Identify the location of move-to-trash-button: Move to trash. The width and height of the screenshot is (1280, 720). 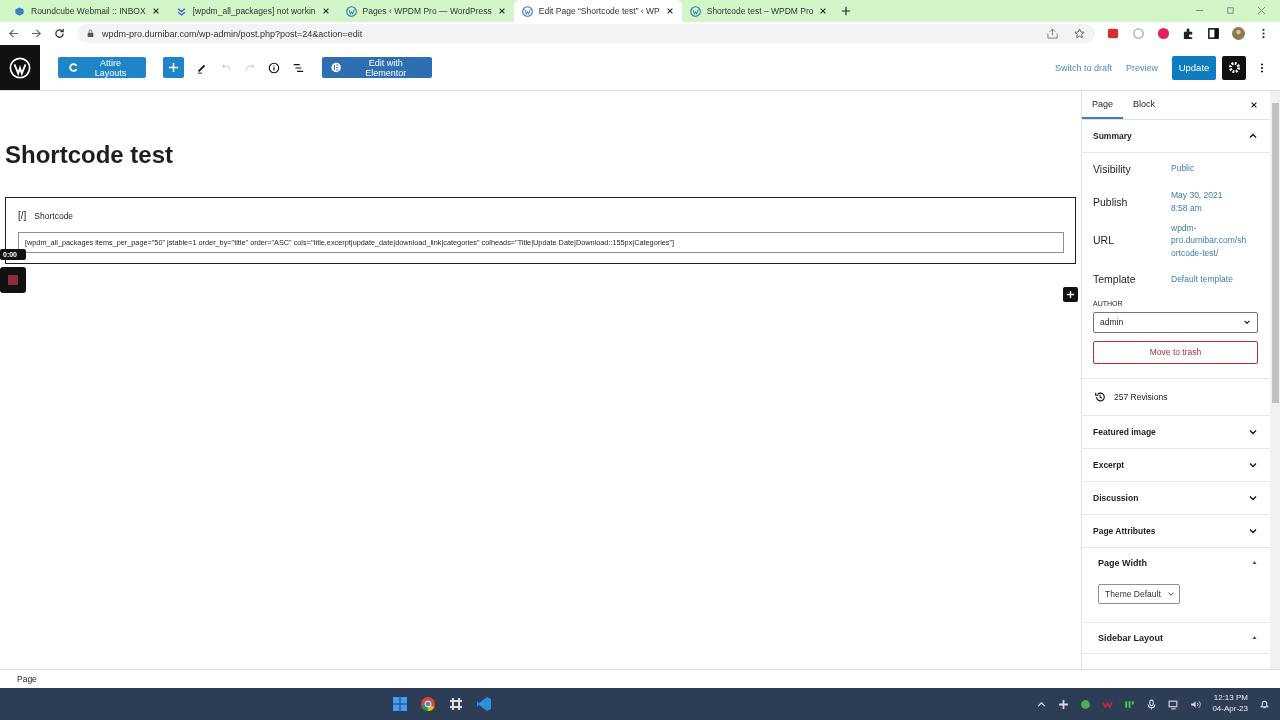
(1175, 352).